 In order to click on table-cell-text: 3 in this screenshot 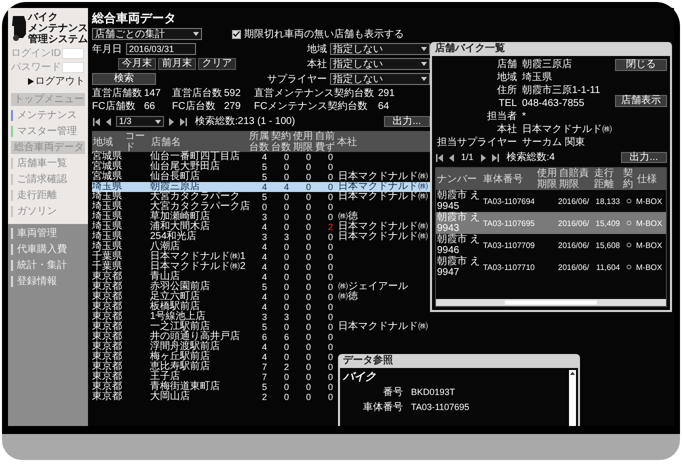, I will do `click(286, 237)`.